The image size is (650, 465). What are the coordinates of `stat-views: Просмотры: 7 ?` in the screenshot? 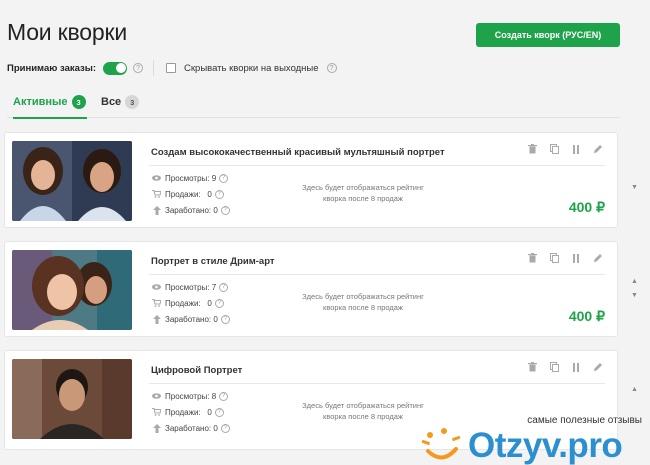 It's located at (191, 287).